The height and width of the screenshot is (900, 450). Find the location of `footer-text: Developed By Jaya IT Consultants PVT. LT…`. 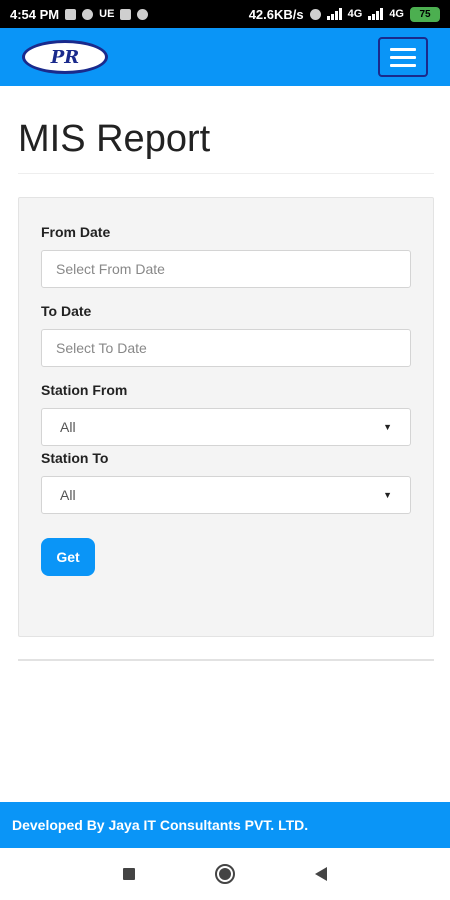

footer-text: Developed By Jaya IT Consultants PVT. LT… is located at coordinates (160, 825).